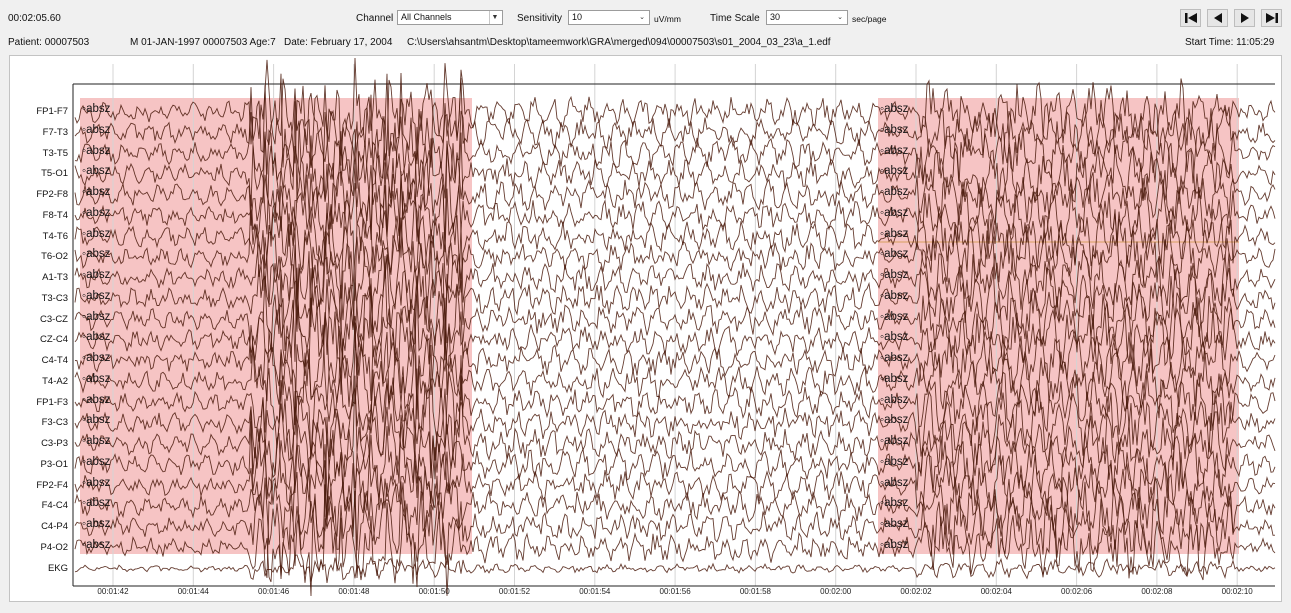 Image resolution: width=1291 pixels, height=613 pixels. Describe the element at coordinates (735, 18) in the screenshot. I see `timescale-label: Time Scale` at that location.